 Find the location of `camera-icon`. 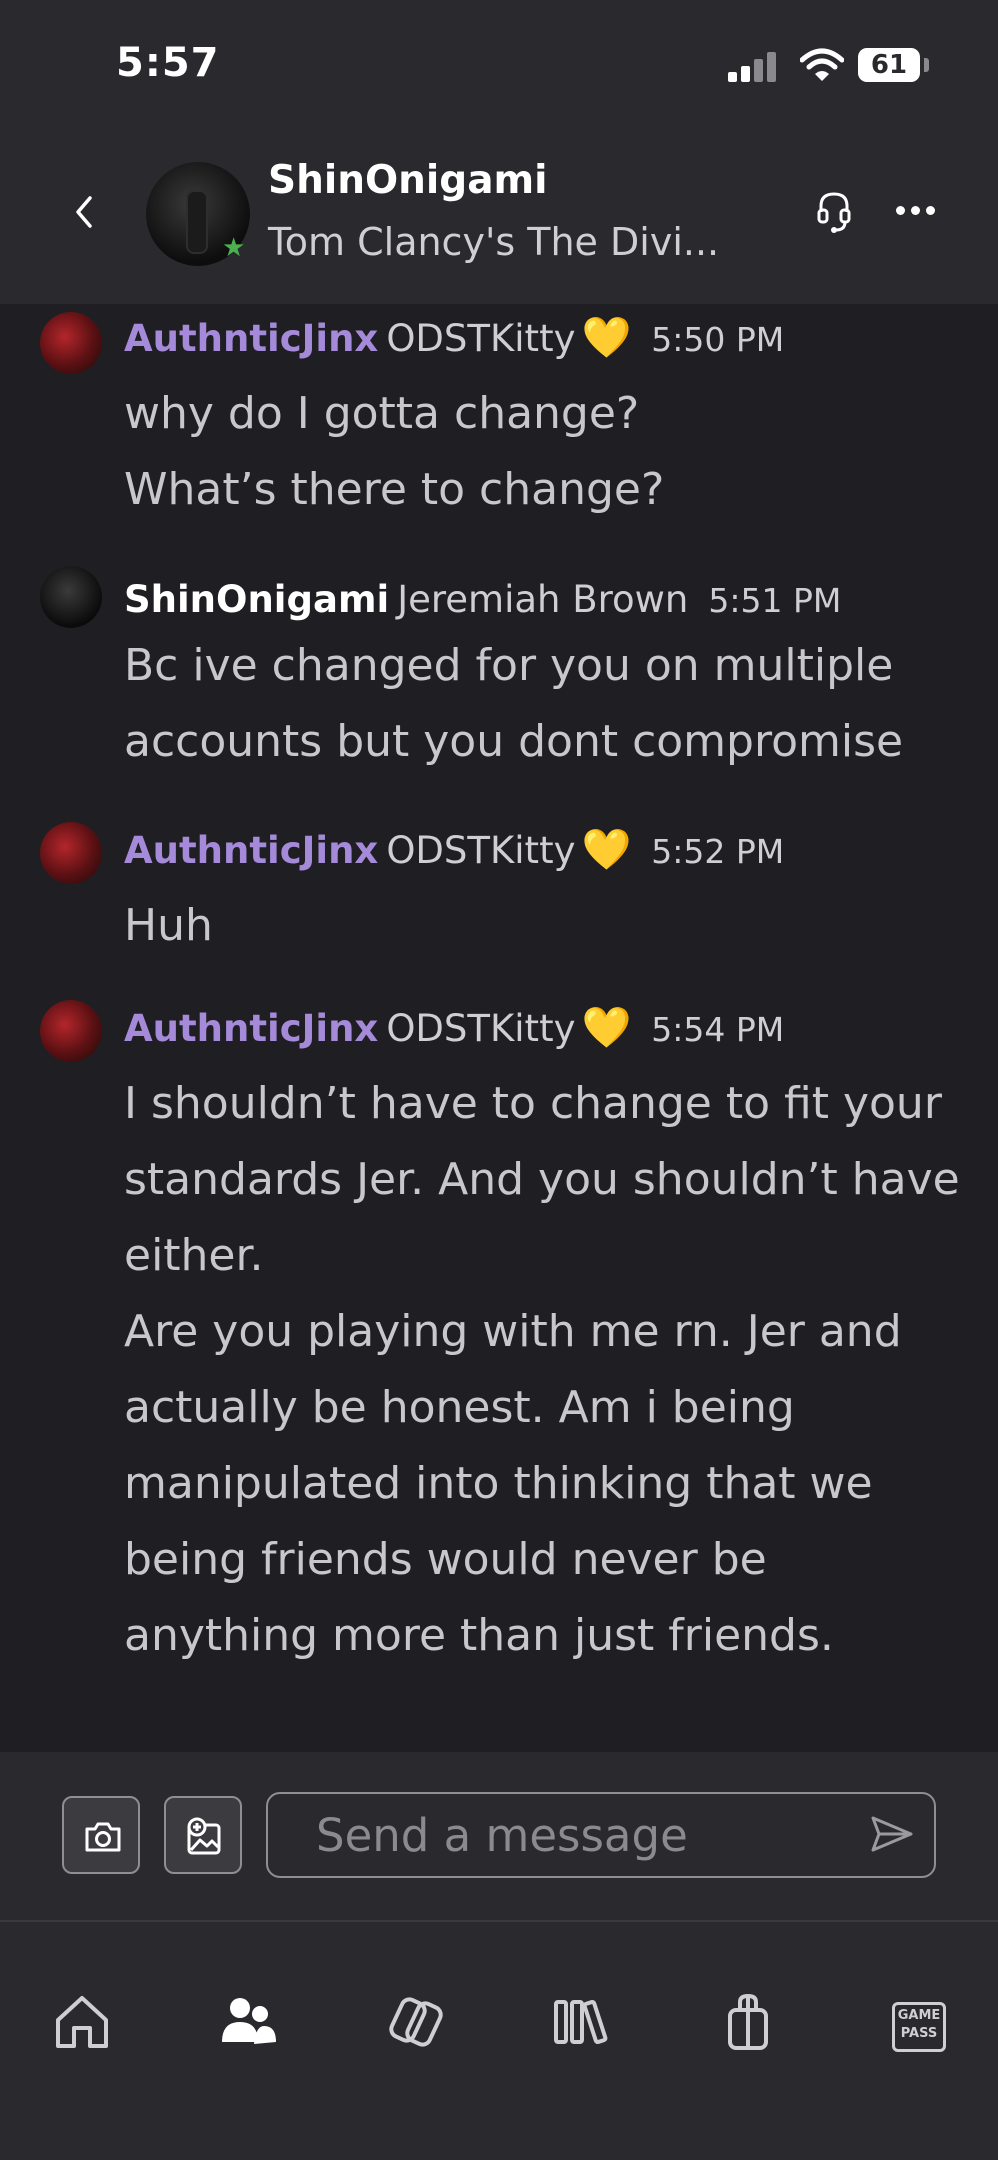

camera-icon is located at coordinates (103, 1837).